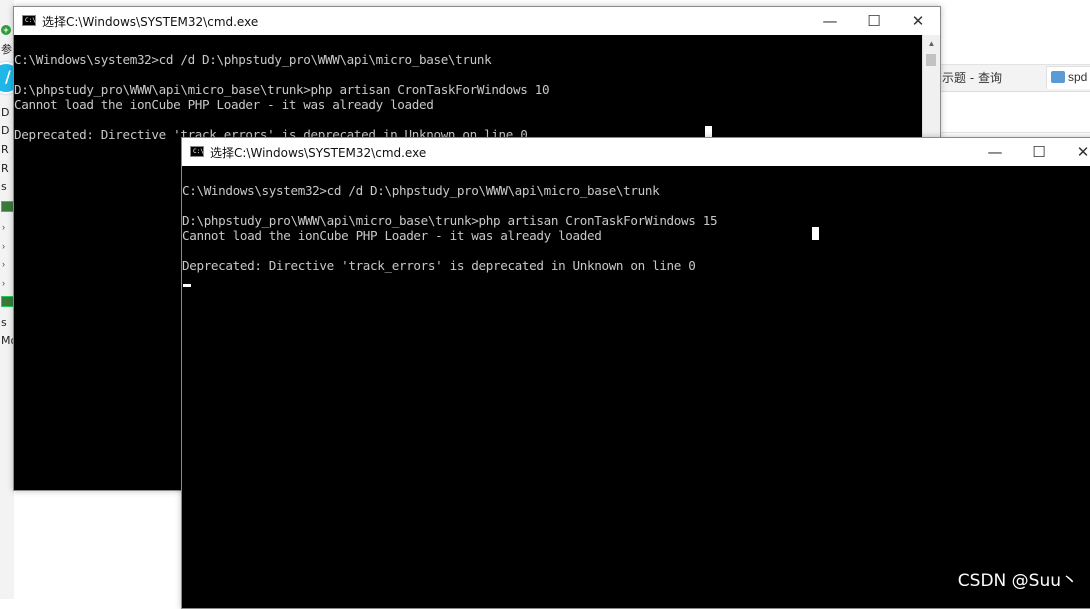 Image resolution: width=1090 pixels, height=609 pixels. Describe the element at coordinates (931, 60) in the screenshot. I see `scrollbar-thumb` at that location.